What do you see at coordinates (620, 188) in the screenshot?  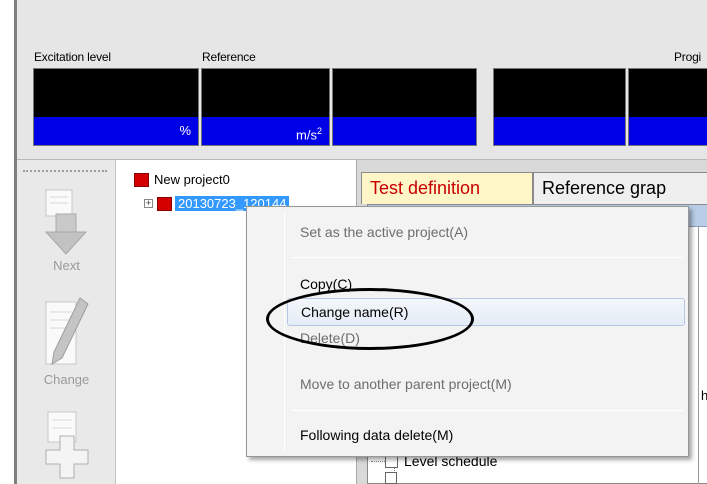 I see `tab-reference-graph: Reference grap` at bounding box center [620, 188].